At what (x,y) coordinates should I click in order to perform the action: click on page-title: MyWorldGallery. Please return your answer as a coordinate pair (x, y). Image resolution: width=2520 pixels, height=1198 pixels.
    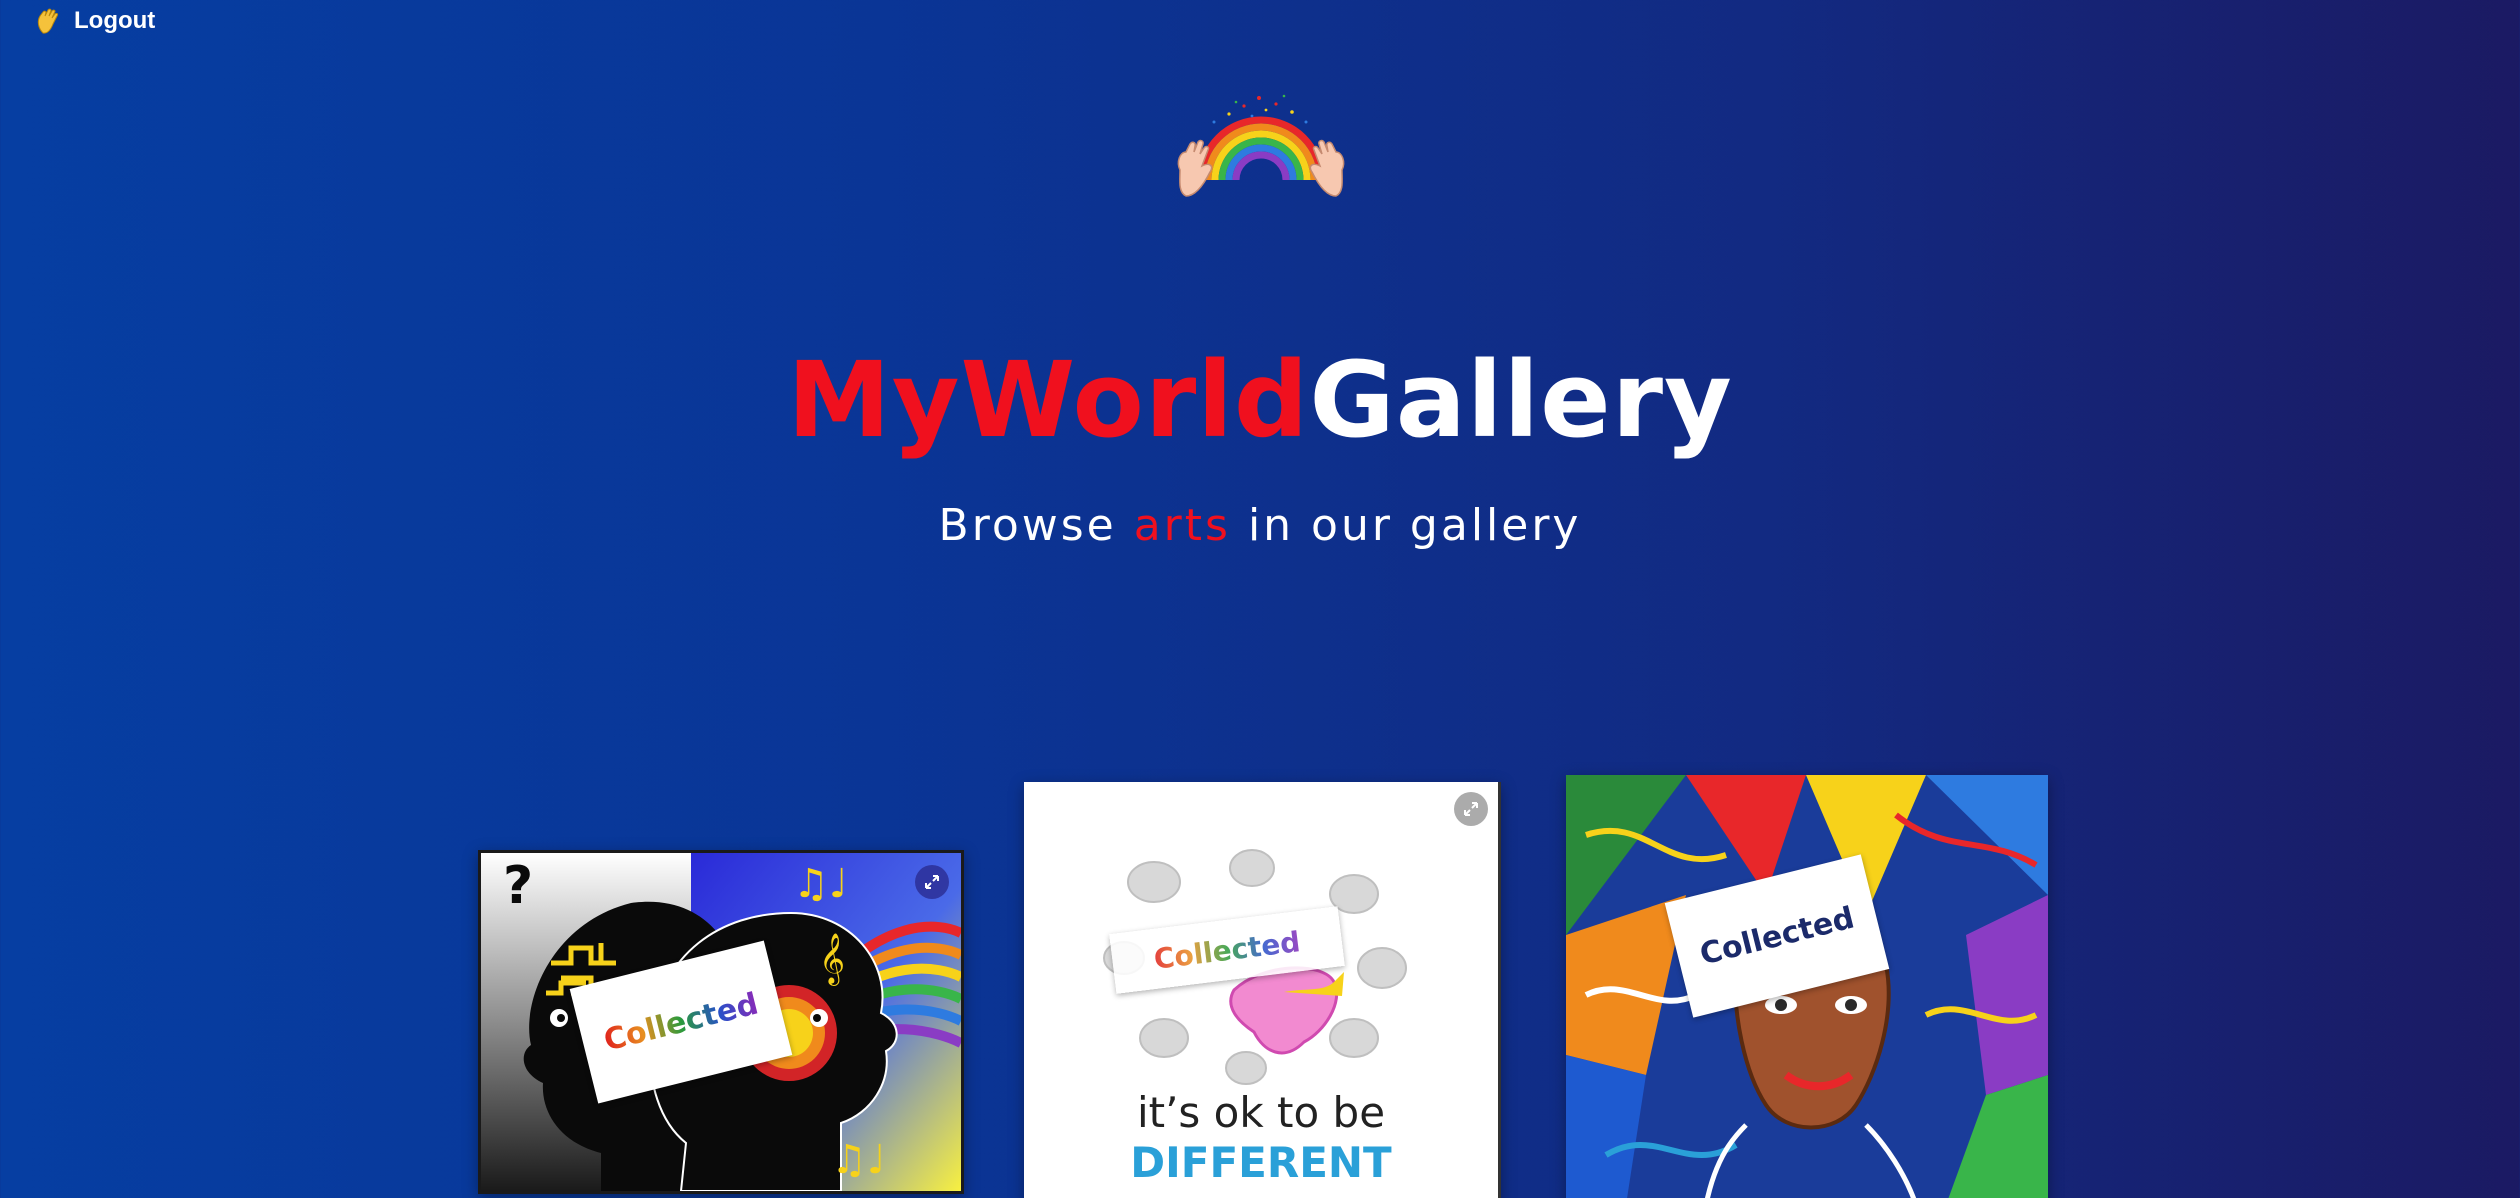
    Looking at the image, I should click on (1260, 400).